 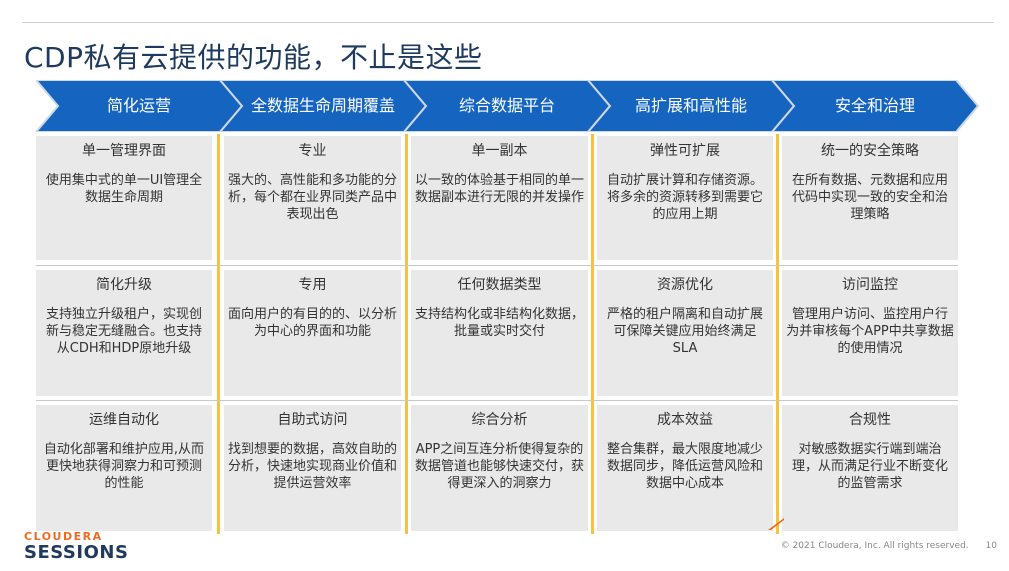 I want to click on feature-title: 专业, so click(x=312, y=151).